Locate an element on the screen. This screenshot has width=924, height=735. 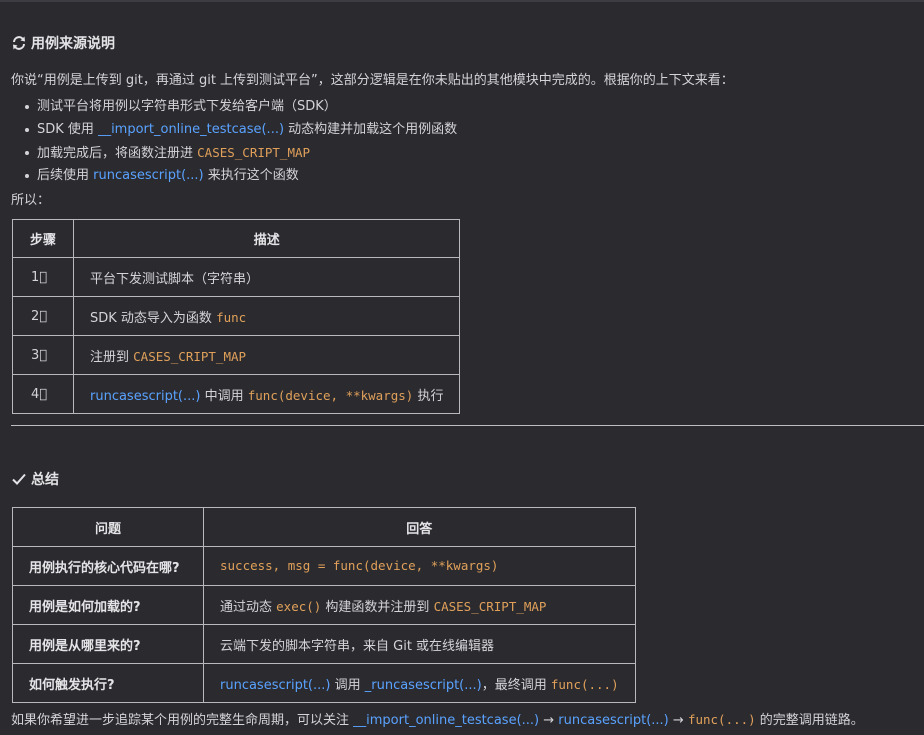
table-row: 用例是从哪里来的? 云端下发的脚本字符串，来自 Git 或在线编辑器 is located at coordinates (324, 644).